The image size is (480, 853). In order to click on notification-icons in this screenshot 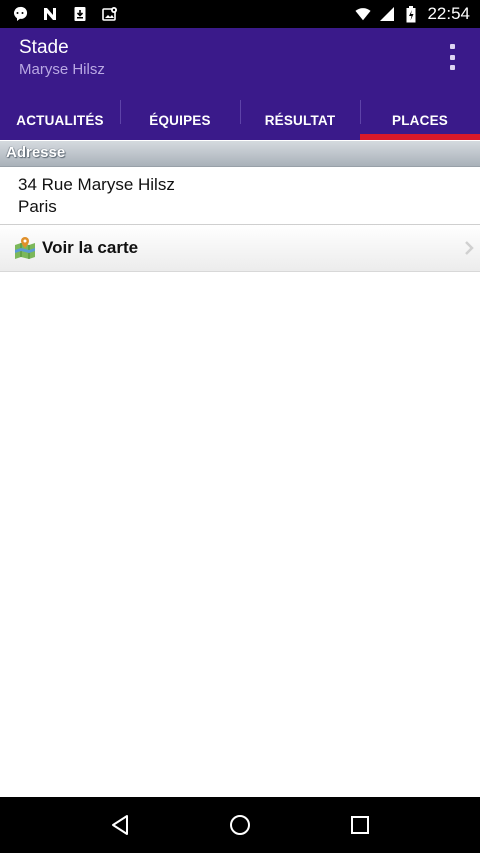, I will do `click(59, 14)`.